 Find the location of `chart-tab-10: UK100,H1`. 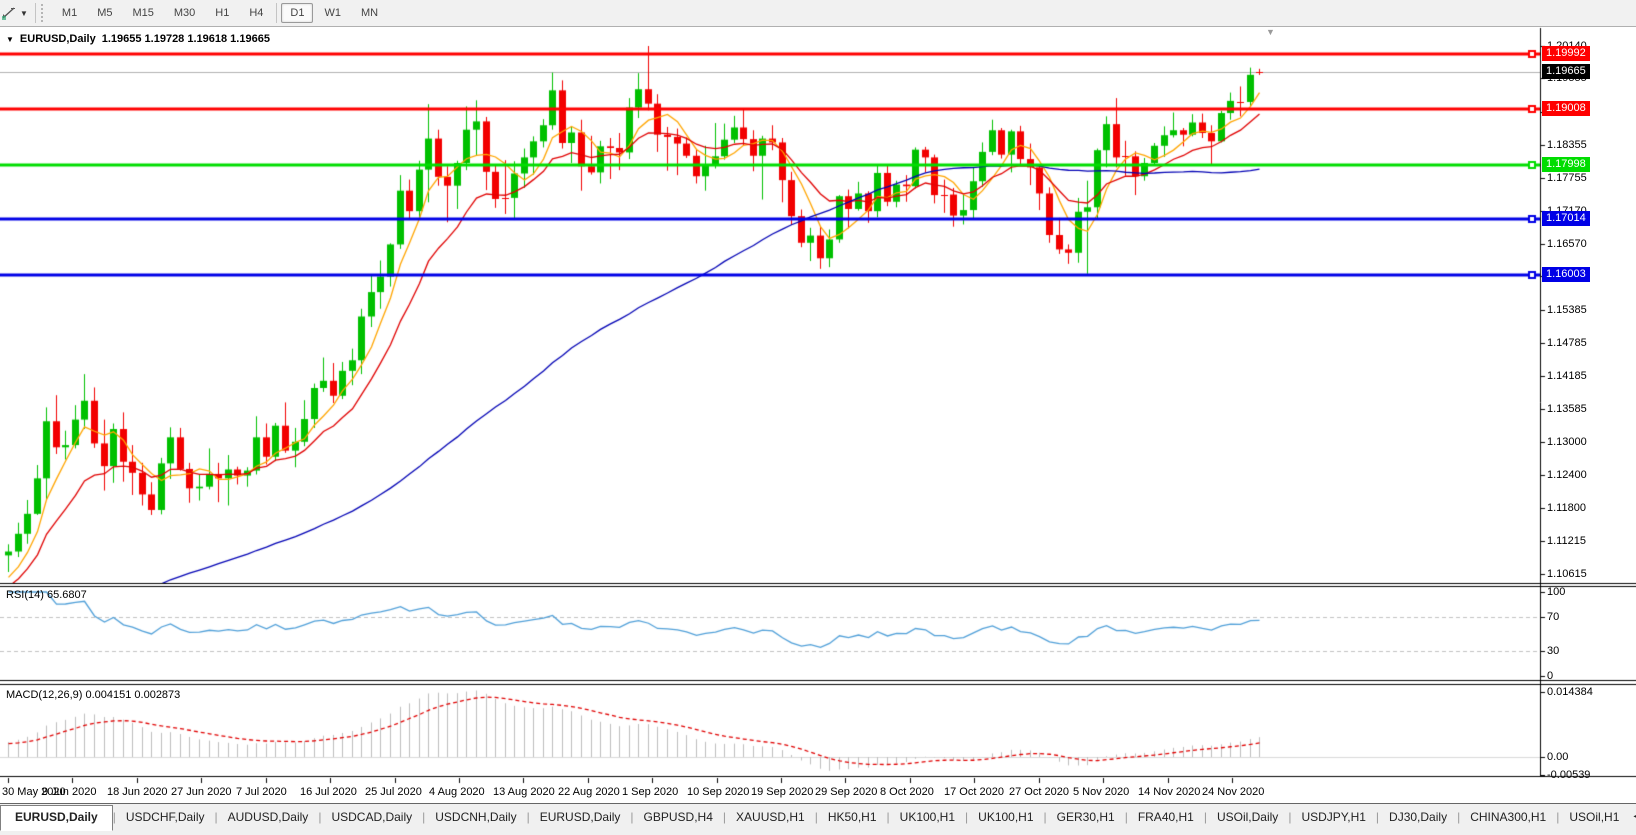

chart-tab-10: UK100,H1 is located at coordinates (1005, 817).